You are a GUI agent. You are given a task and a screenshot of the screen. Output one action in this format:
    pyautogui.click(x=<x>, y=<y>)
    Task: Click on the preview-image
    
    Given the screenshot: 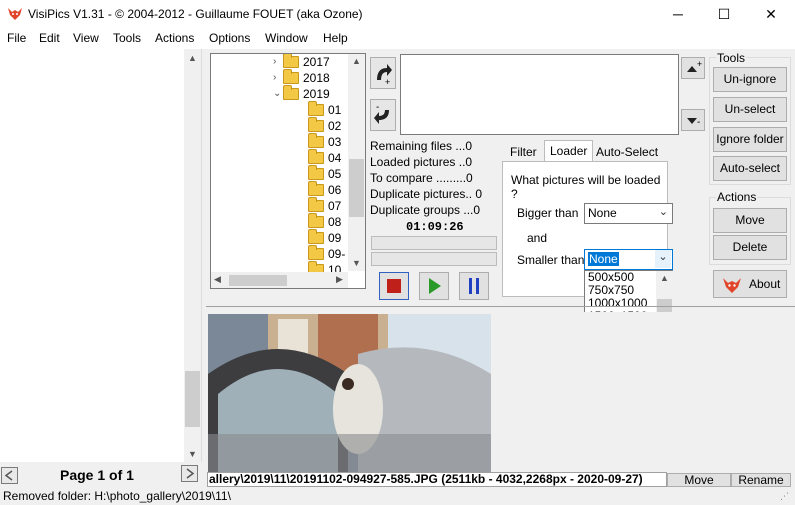 What is the action you would take?
    pyautogui.click(x=349, y=393)
    